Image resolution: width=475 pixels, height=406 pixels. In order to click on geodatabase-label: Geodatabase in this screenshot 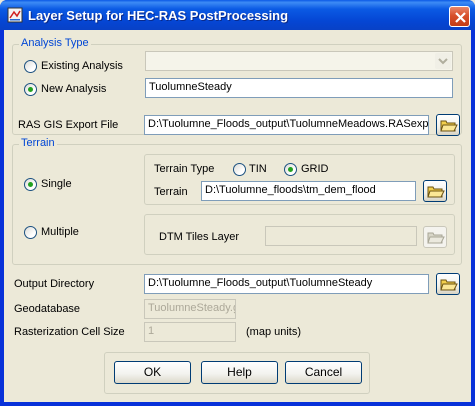, I will do `click(47, 309)`.